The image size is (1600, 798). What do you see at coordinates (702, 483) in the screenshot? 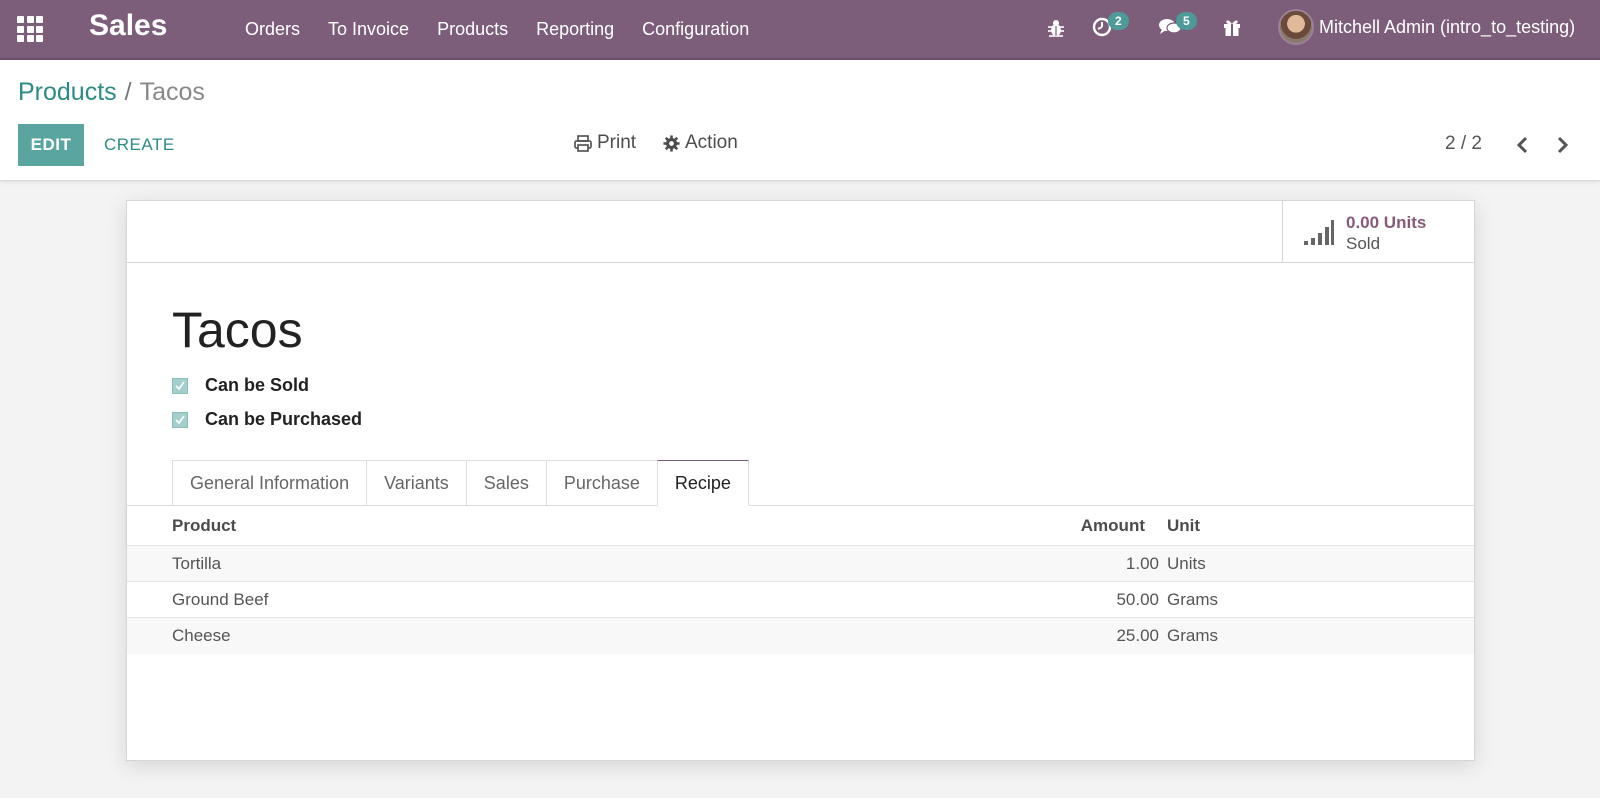
I see `tab-recipe: Recipe` at bounding box center [702, 483].